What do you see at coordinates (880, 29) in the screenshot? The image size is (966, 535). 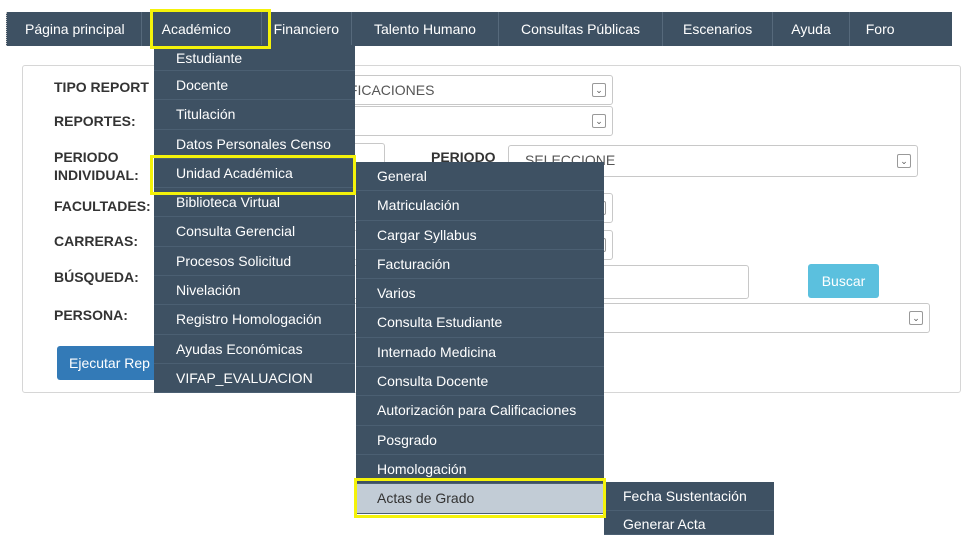 I see `nav-foro: Foro` at bounding box center [880, 29].